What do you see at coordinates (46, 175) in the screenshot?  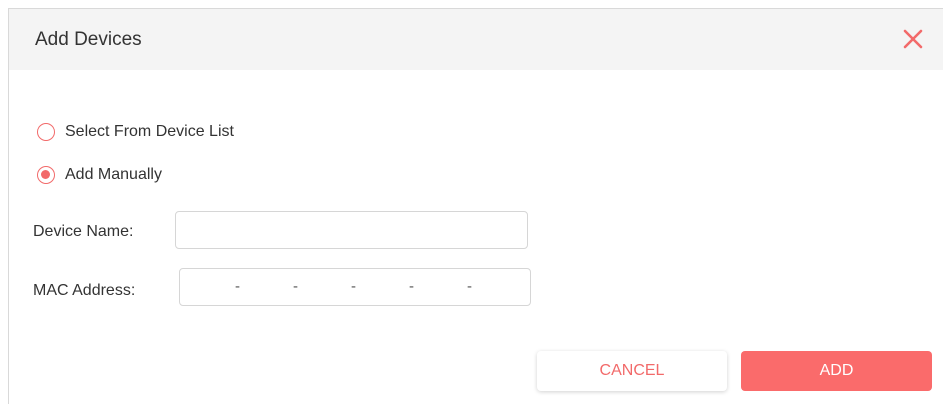 I see `radio-checked-icon` at bounding box center [46, 175].